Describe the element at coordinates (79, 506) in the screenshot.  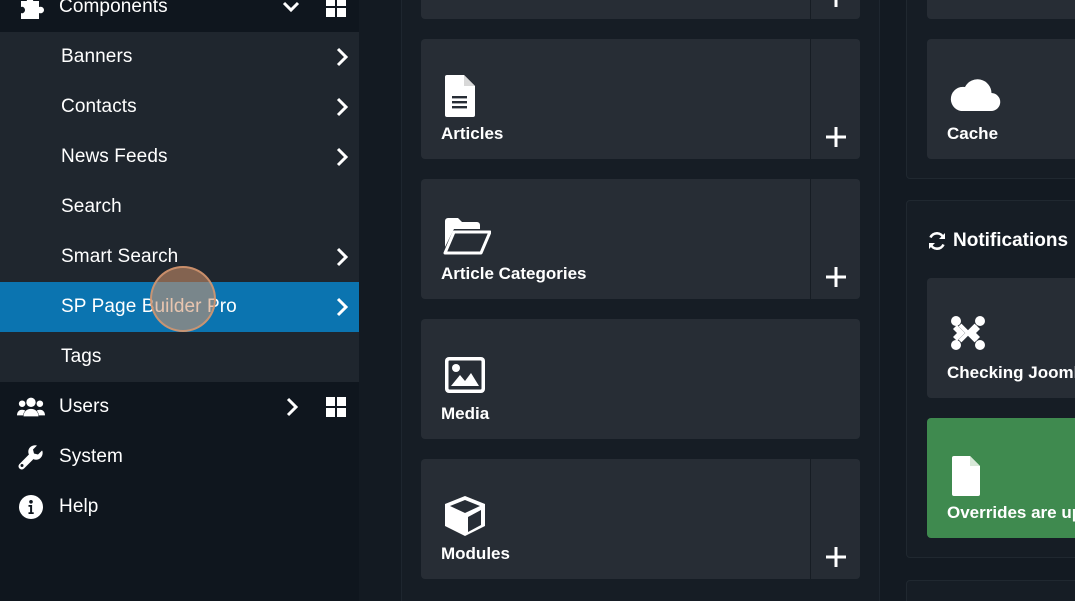
I see `sidebar-item-label: Help` at that location.